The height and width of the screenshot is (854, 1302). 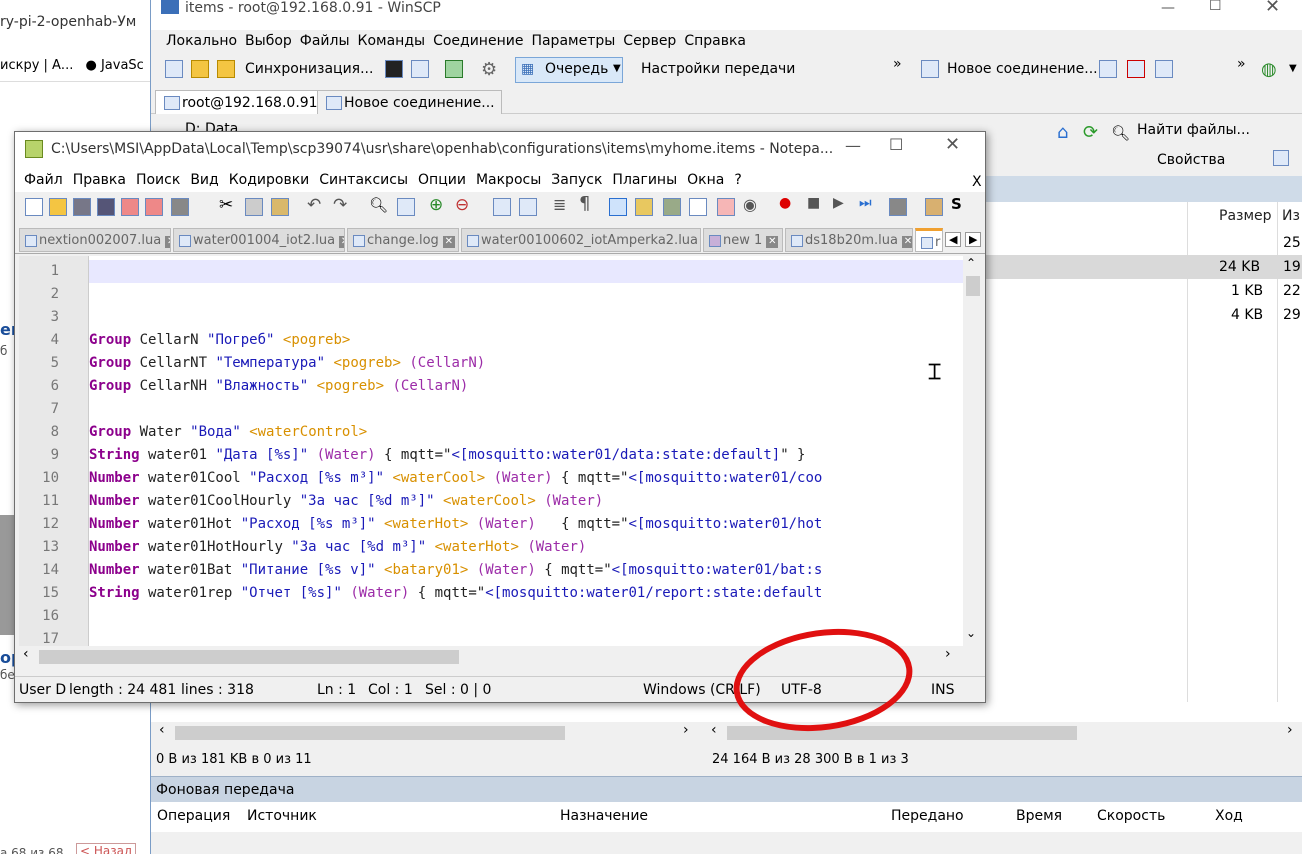 What do you see at coordinates (604, 816) in the screenshot?
I see `queue-col-destination: Назначение` at bounding box center [604, 816].